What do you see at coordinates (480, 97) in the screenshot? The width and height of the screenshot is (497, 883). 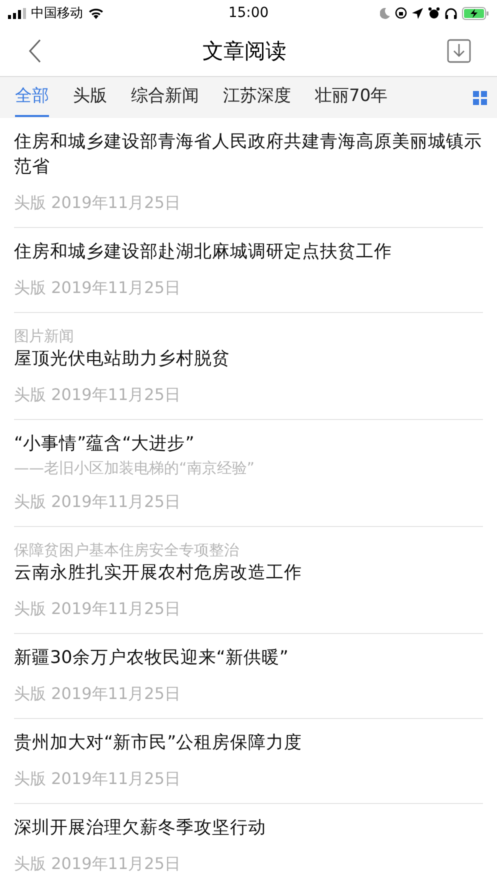 I see `grid-menu-icon` at bounding box center [480, 97].